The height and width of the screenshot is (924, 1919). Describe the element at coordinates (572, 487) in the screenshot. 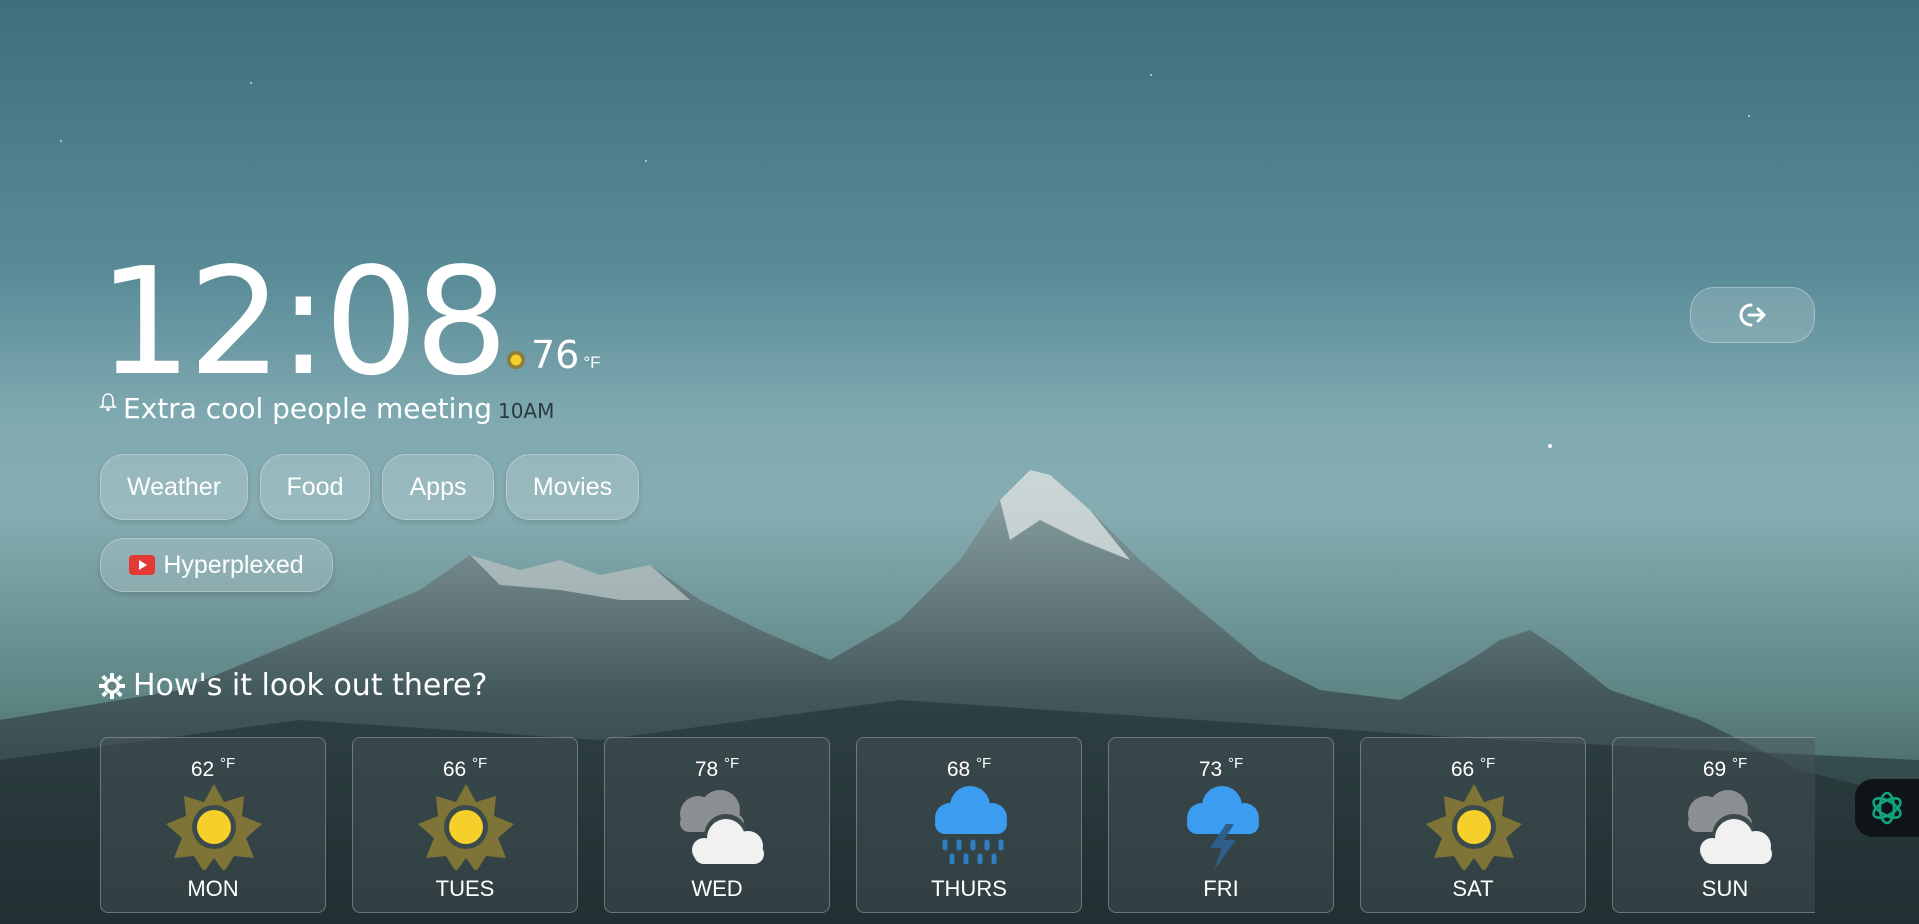

I see `link-movies-button: Movies` at that location.